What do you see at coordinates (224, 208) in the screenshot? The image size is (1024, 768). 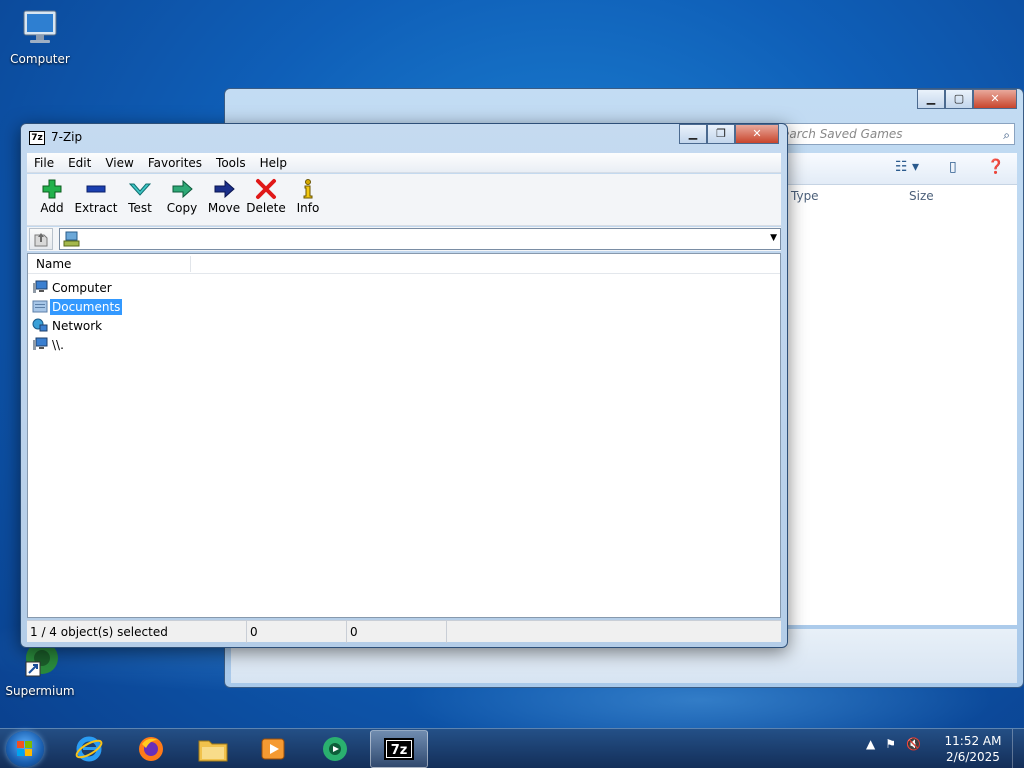 I see `move-label: Move` at bounding box center [224, 208].